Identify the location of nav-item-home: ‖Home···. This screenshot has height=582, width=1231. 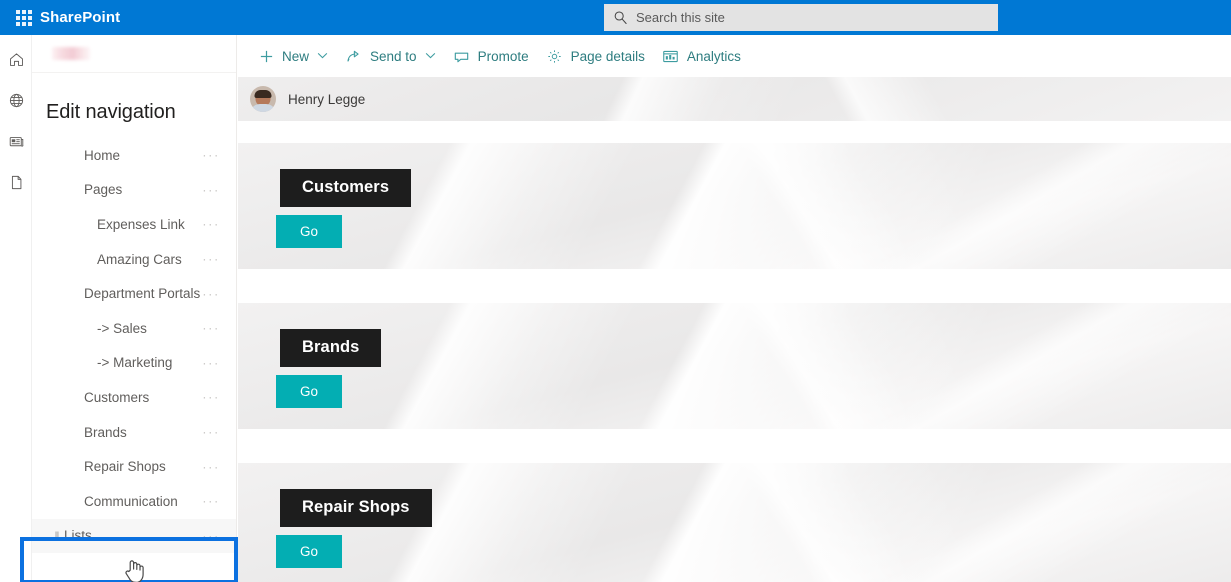
(134, 155).